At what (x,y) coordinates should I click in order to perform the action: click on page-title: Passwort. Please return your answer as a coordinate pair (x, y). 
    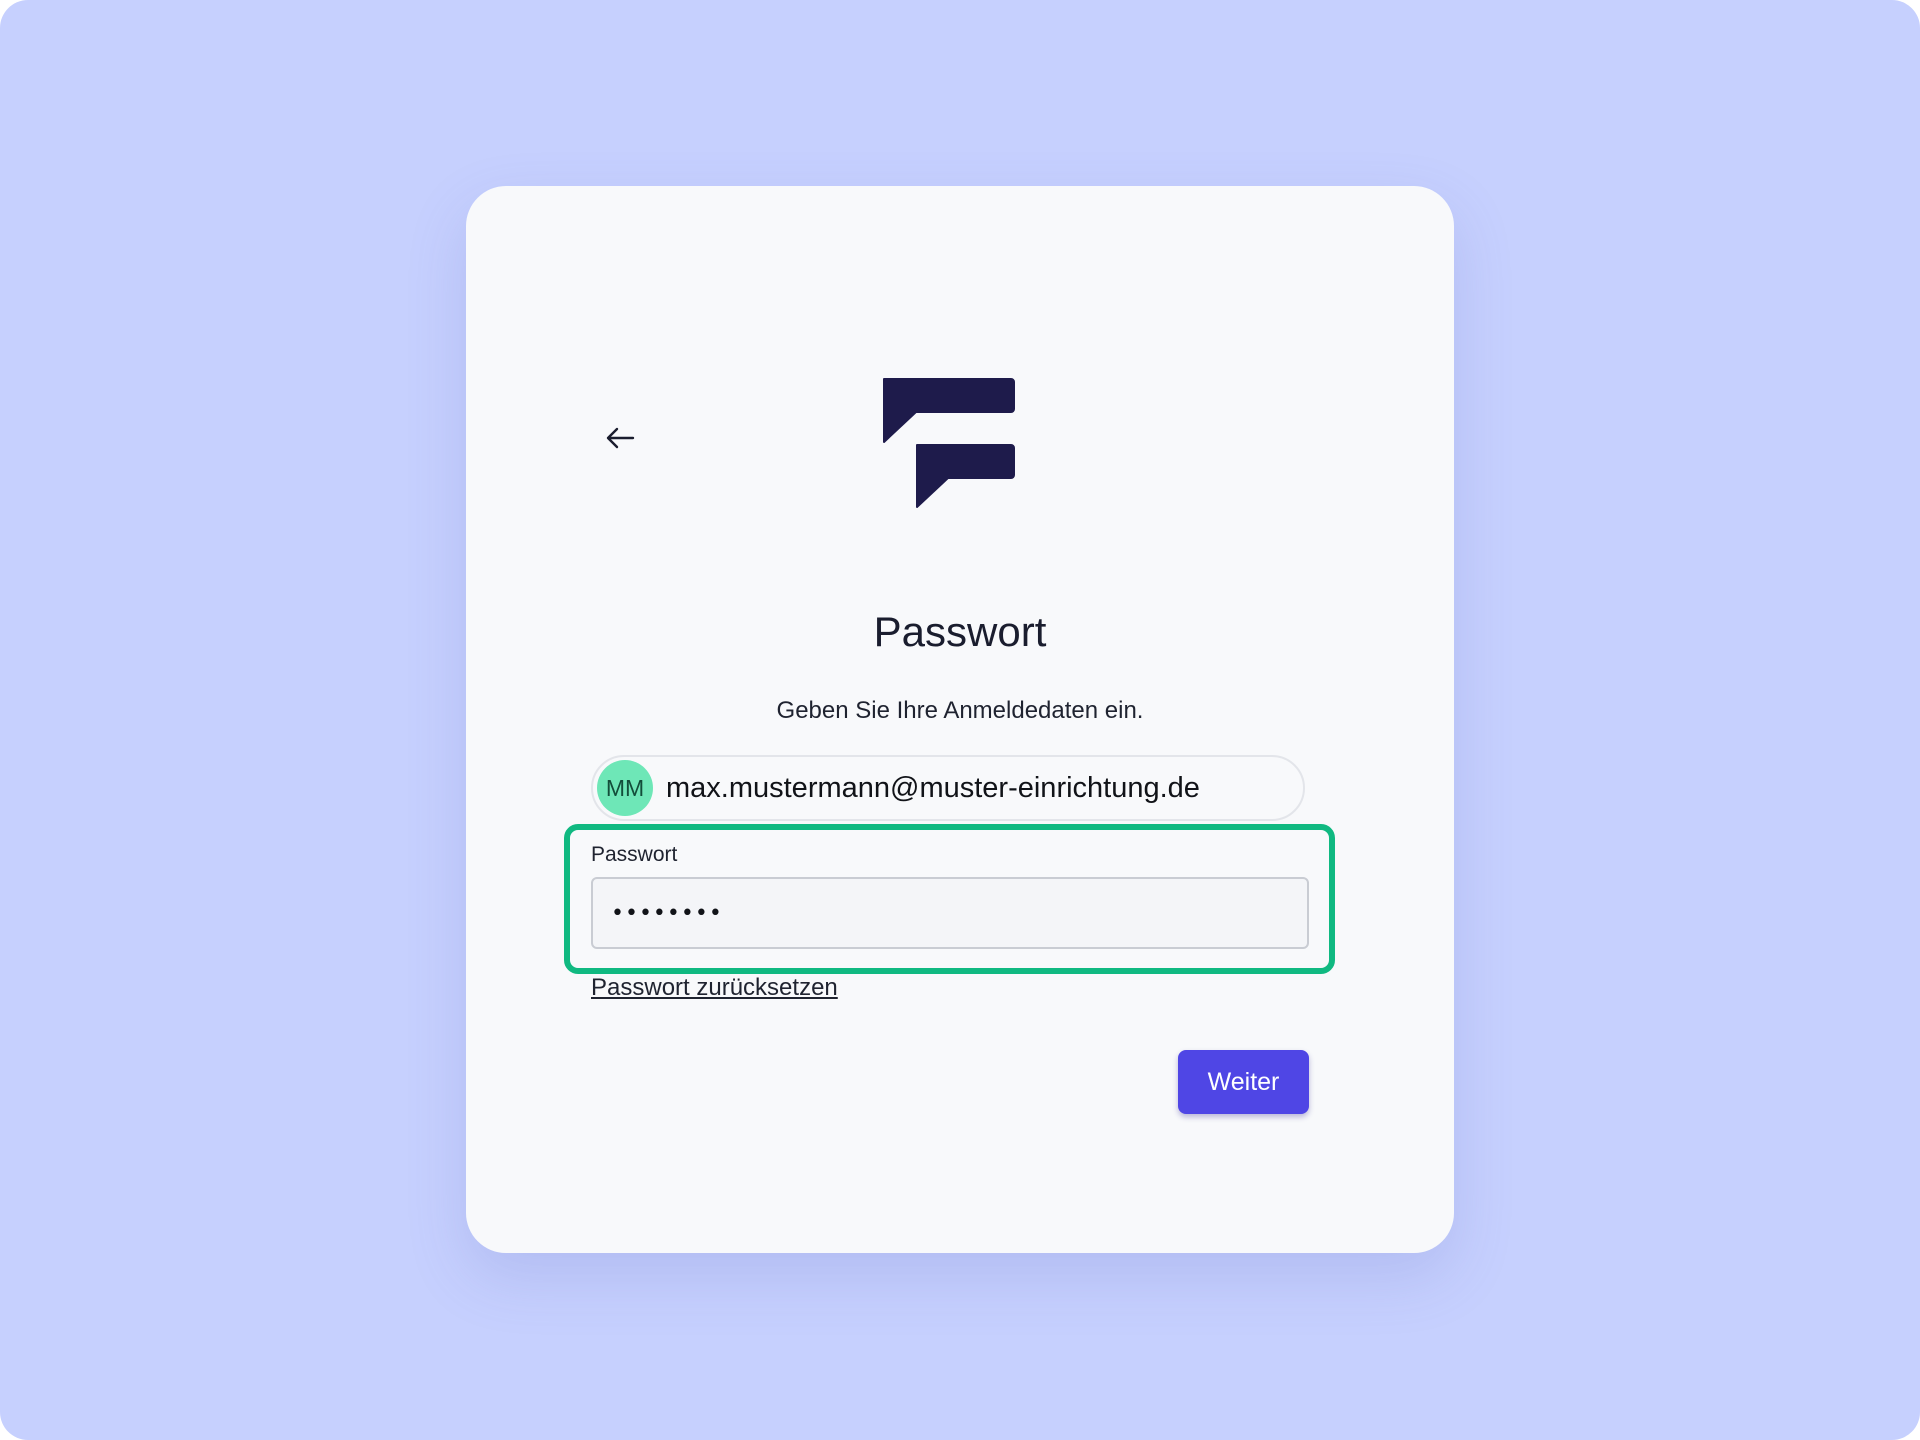
    Looking at the image, I should click on (960, 631).